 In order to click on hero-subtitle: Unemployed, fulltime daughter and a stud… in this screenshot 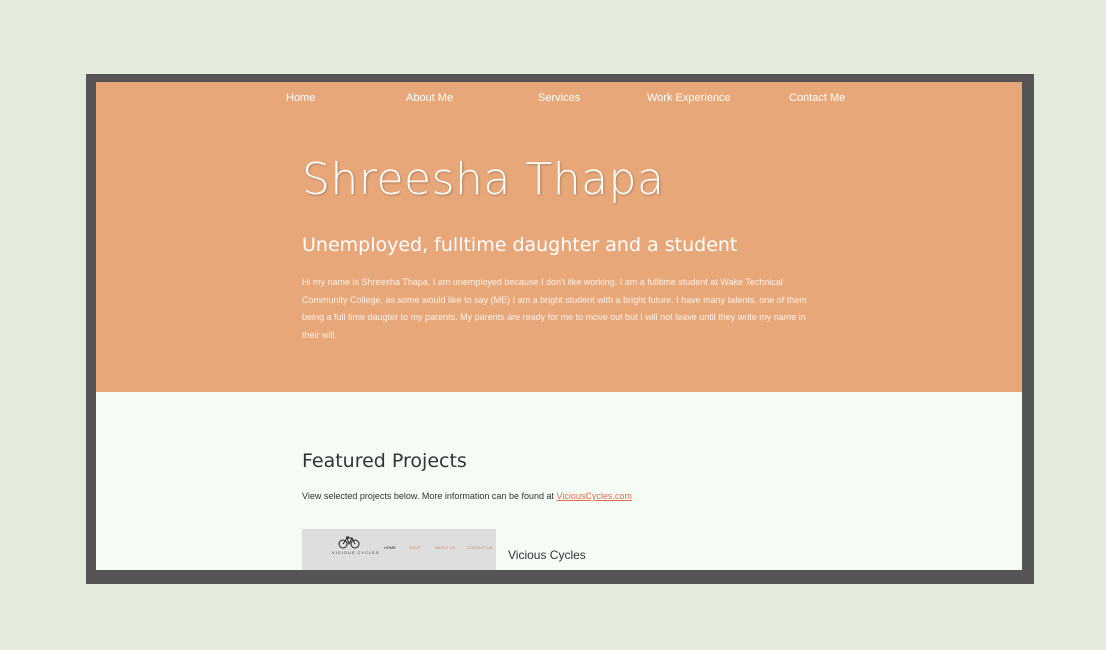, I will do `click(520, 245)`.